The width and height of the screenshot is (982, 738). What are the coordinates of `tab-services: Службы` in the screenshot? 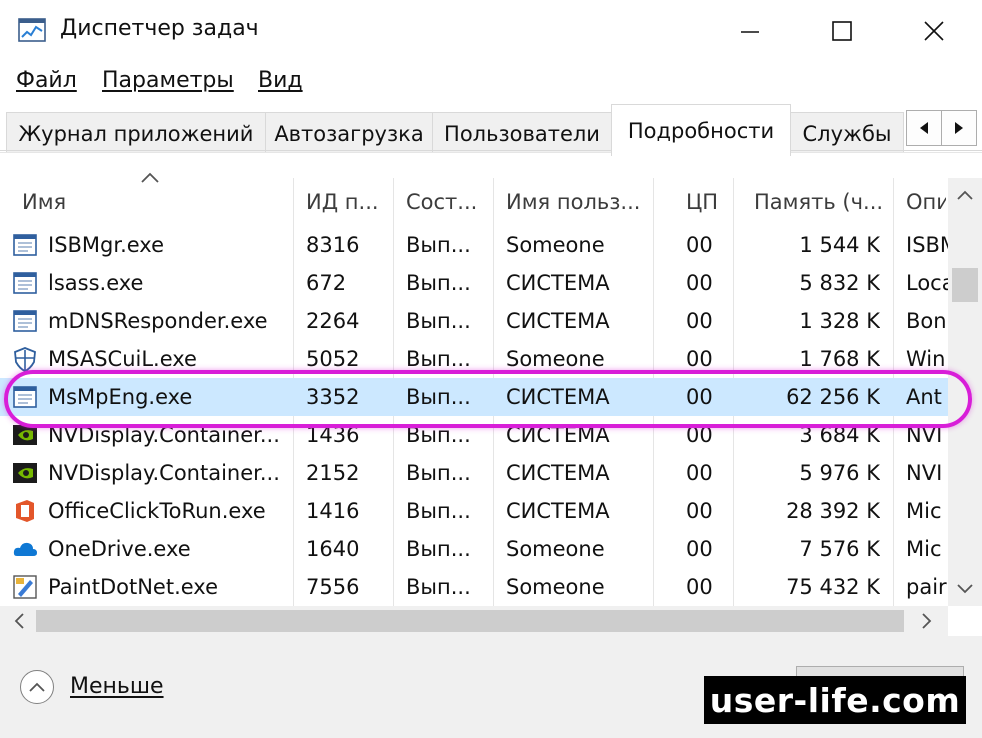 It's located at (847, 133).